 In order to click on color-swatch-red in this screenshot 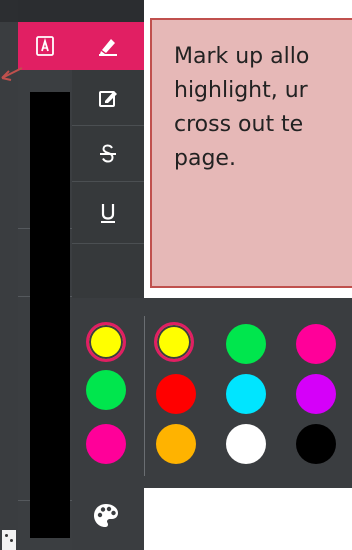, I will do `click(176, 394)`.